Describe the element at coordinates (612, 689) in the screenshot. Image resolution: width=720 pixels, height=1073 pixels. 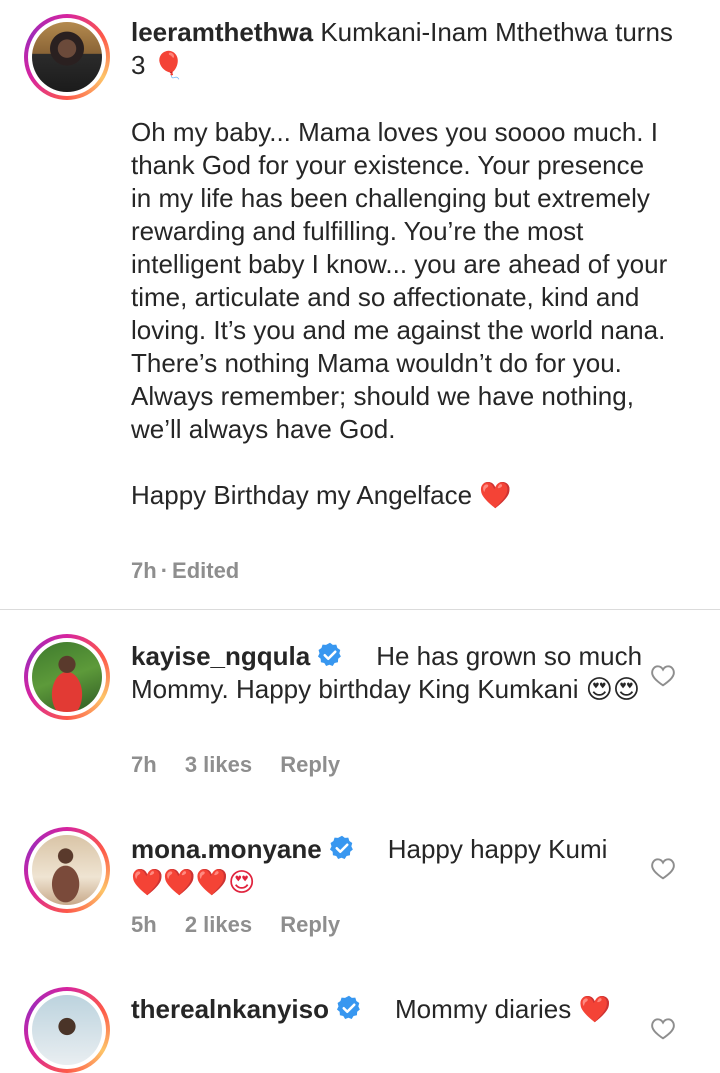
I see `comment-emoji: 😍😍` at that location.